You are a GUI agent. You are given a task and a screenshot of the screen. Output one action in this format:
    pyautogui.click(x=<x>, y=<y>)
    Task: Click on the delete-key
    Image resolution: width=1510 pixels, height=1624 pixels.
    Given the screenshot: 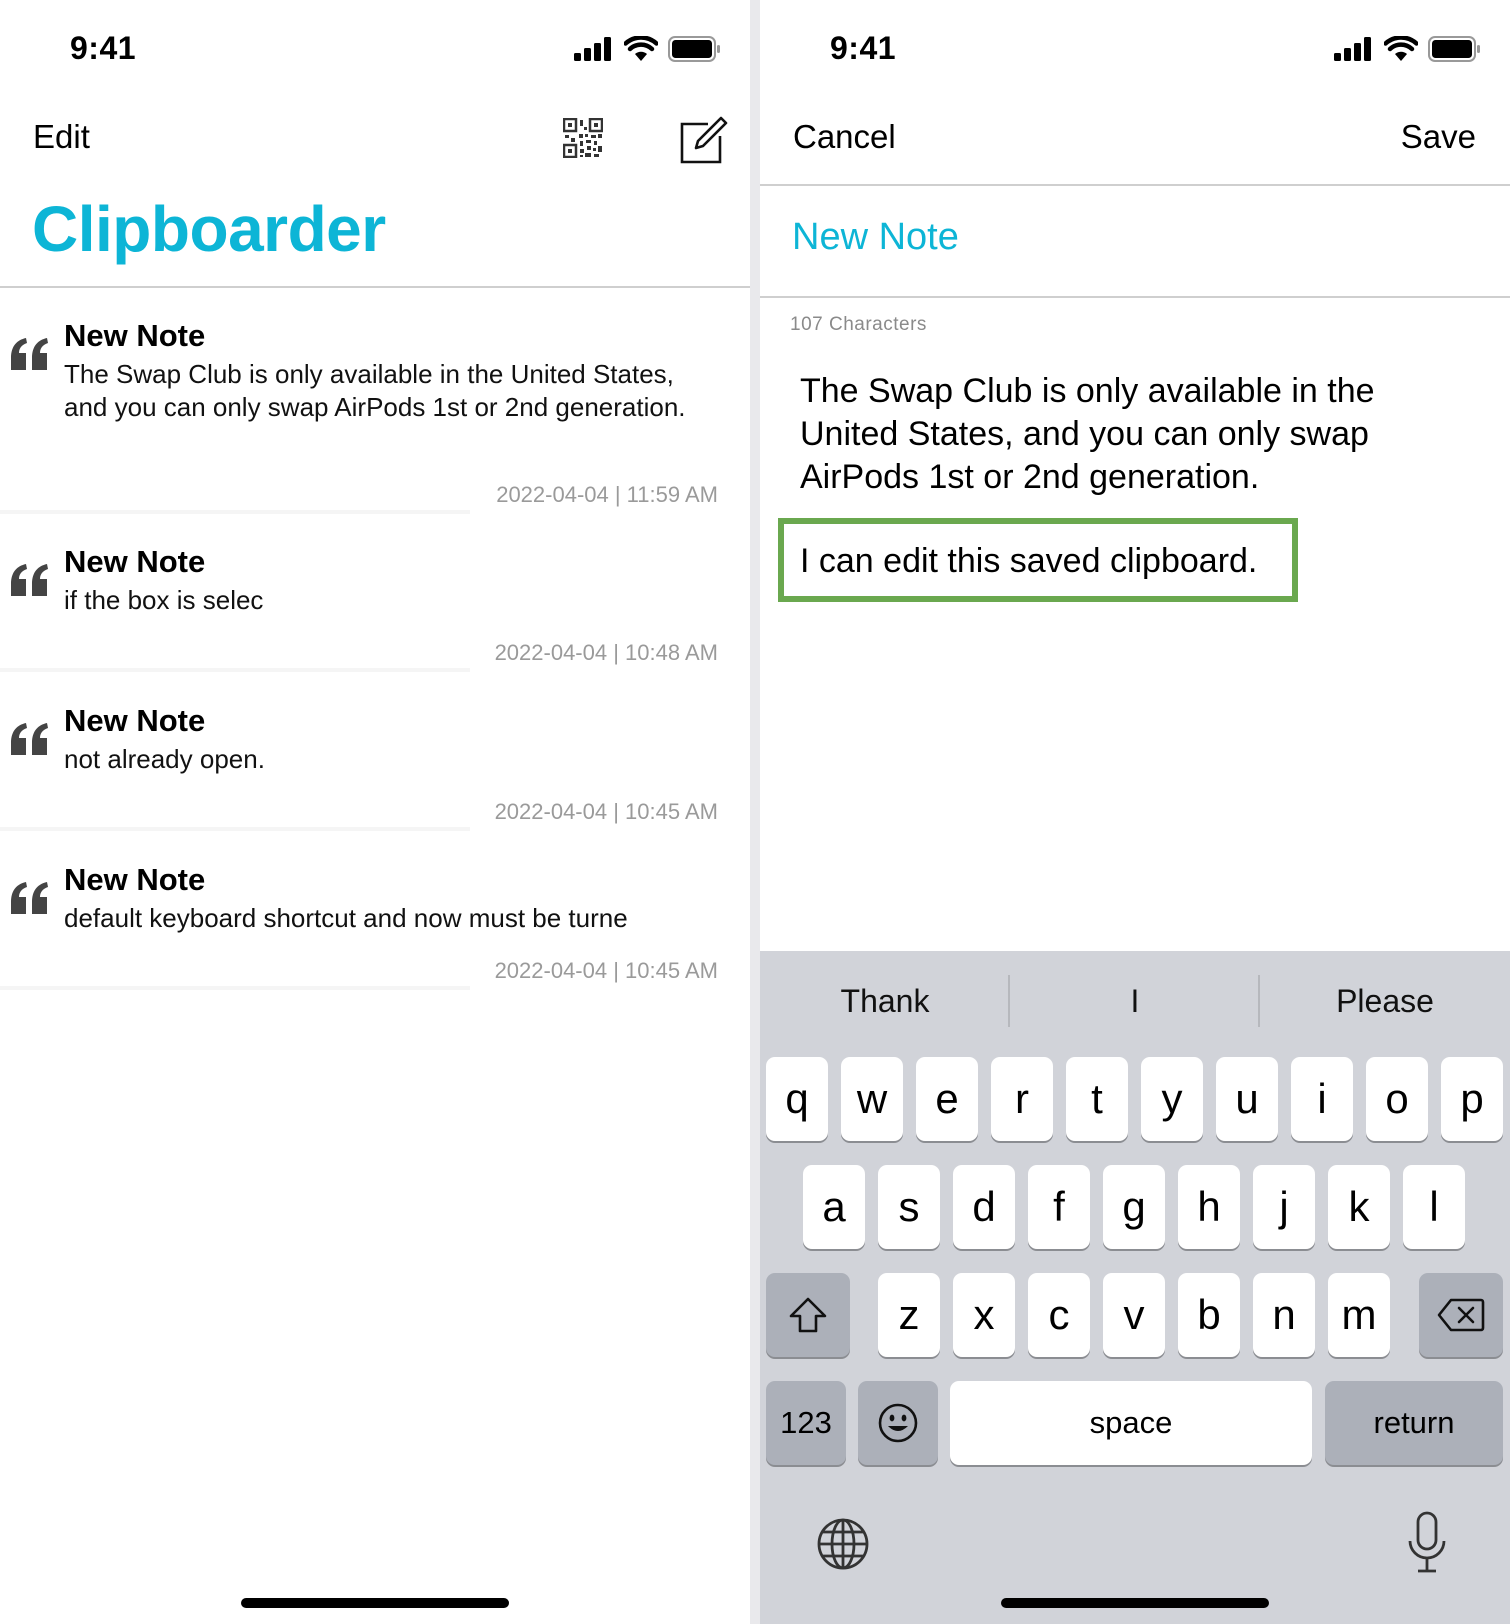 What is the action you would take?
    pyautogui.click(x=1461, y=1315)
    